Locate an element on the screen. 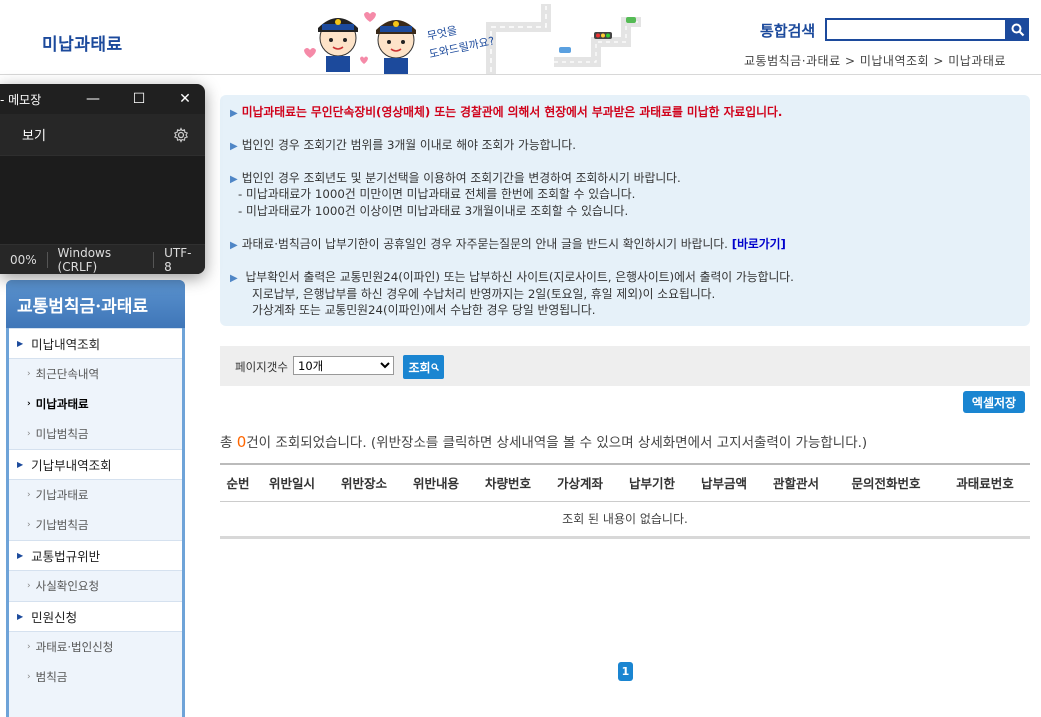 This screenshot has width=1041, height=717. column-header: 관할관서 is located at coordinates (796, 483).